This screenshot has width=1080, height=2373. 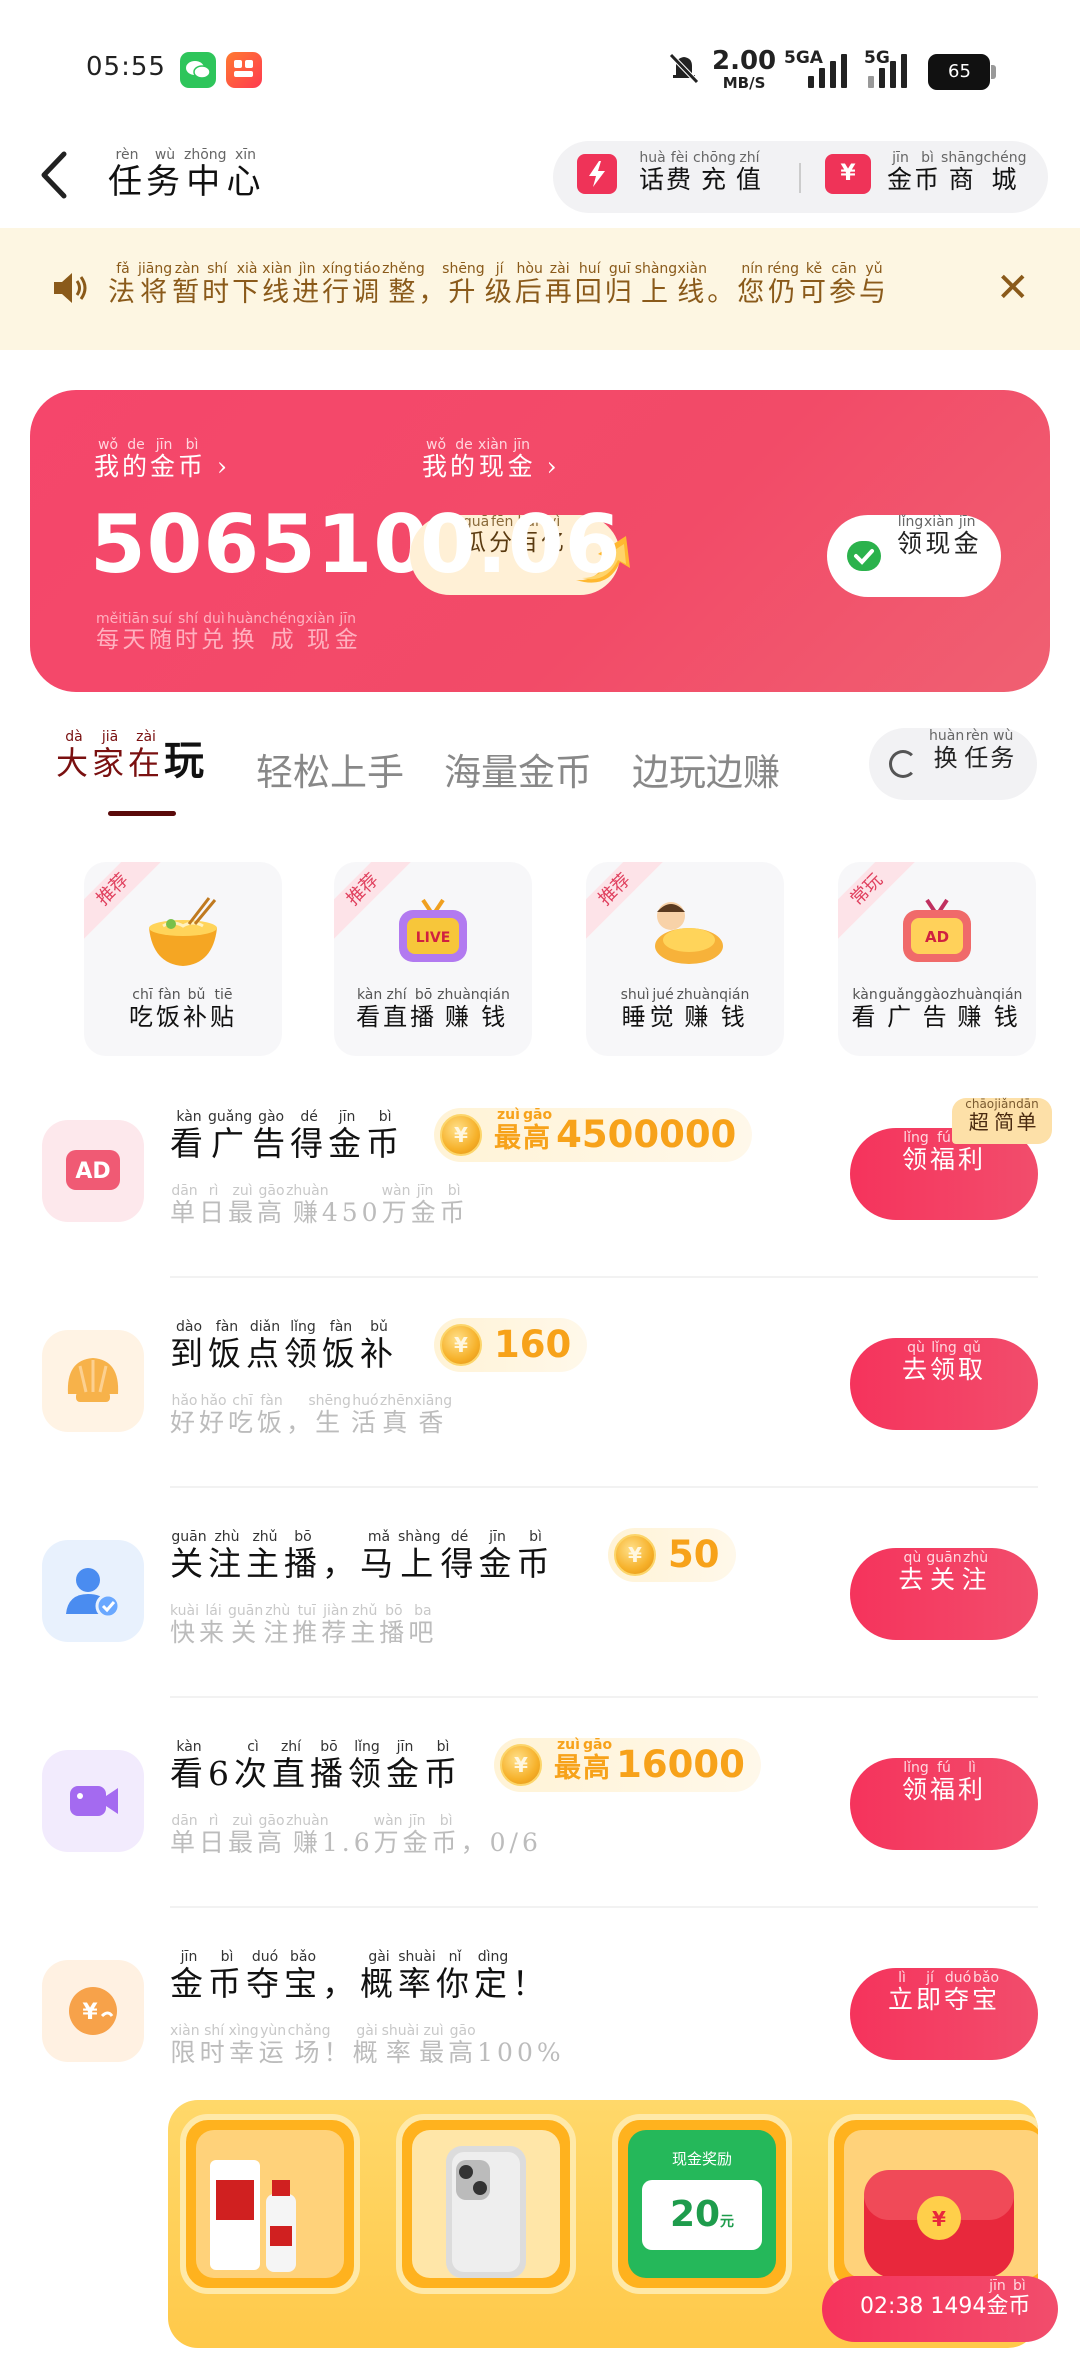 What do you see at coordinates (848, 174) in the screenshot?
I see `ticket-icon: ¥` at bounding box center [848, 174].